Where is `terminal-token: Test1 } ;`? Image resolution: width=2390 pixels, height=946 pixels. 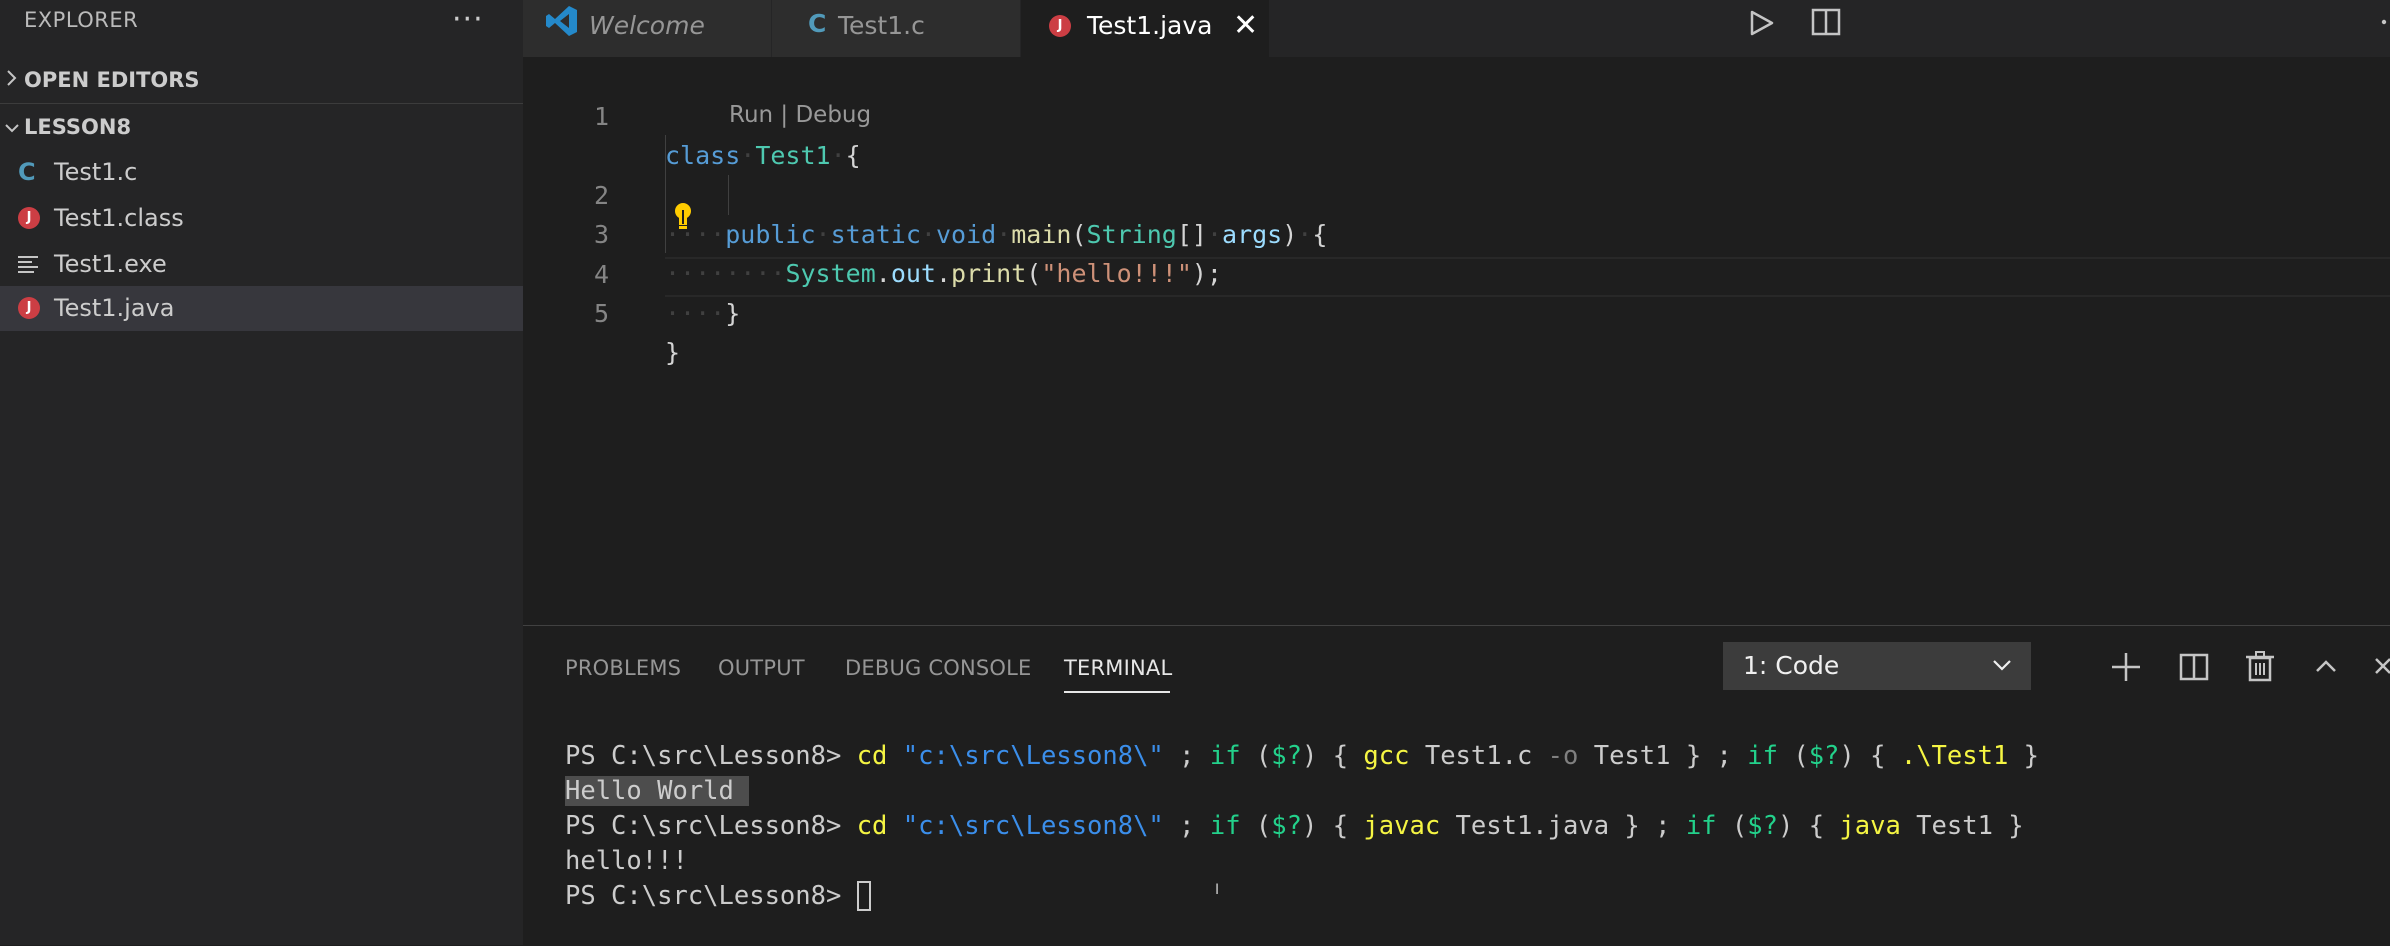 terminal-token: Test1 } ; is located at coordinates (1663, 756).